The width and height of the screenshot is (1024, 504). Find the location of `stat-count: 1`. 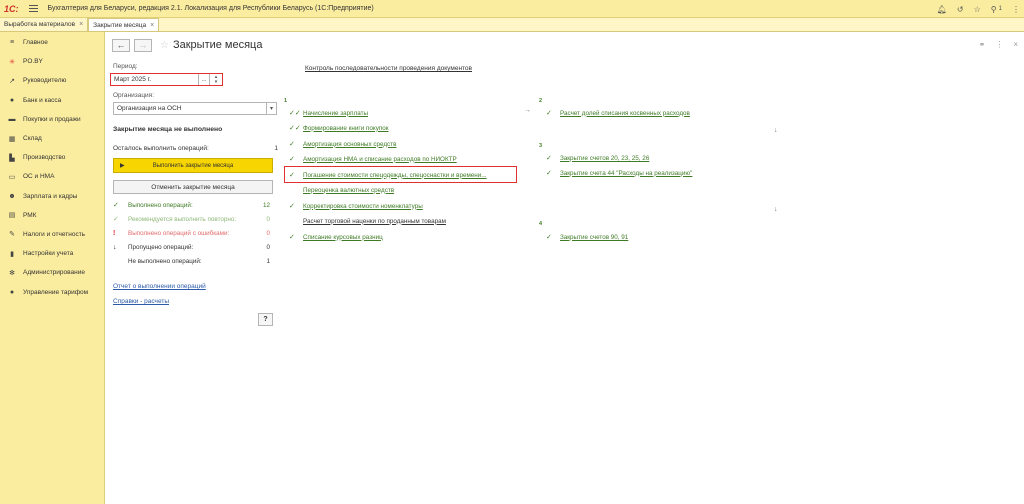

stat-count: 1 is located at coordinates (268, 261).